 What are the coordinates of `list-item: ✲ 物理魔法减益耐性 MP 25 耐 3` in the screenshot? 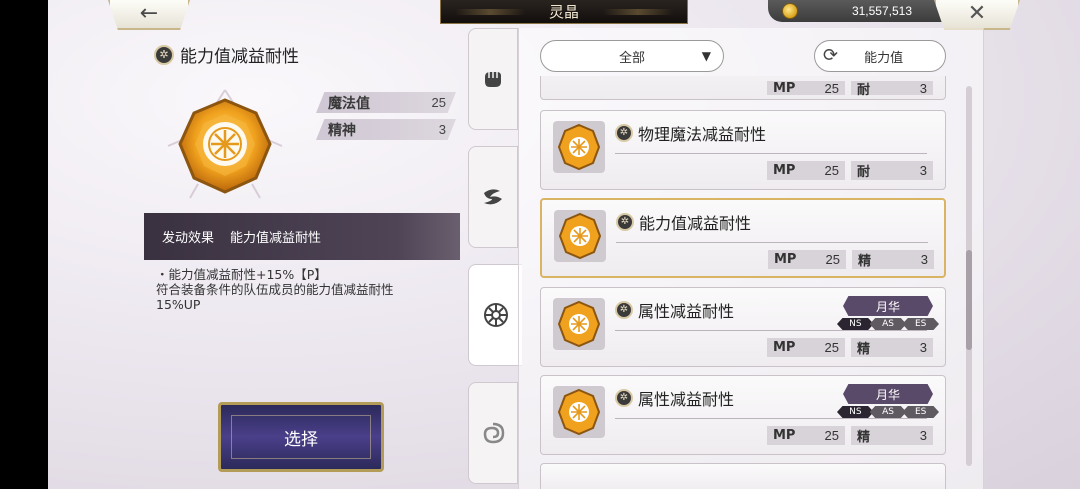 It's located at (743, 150).